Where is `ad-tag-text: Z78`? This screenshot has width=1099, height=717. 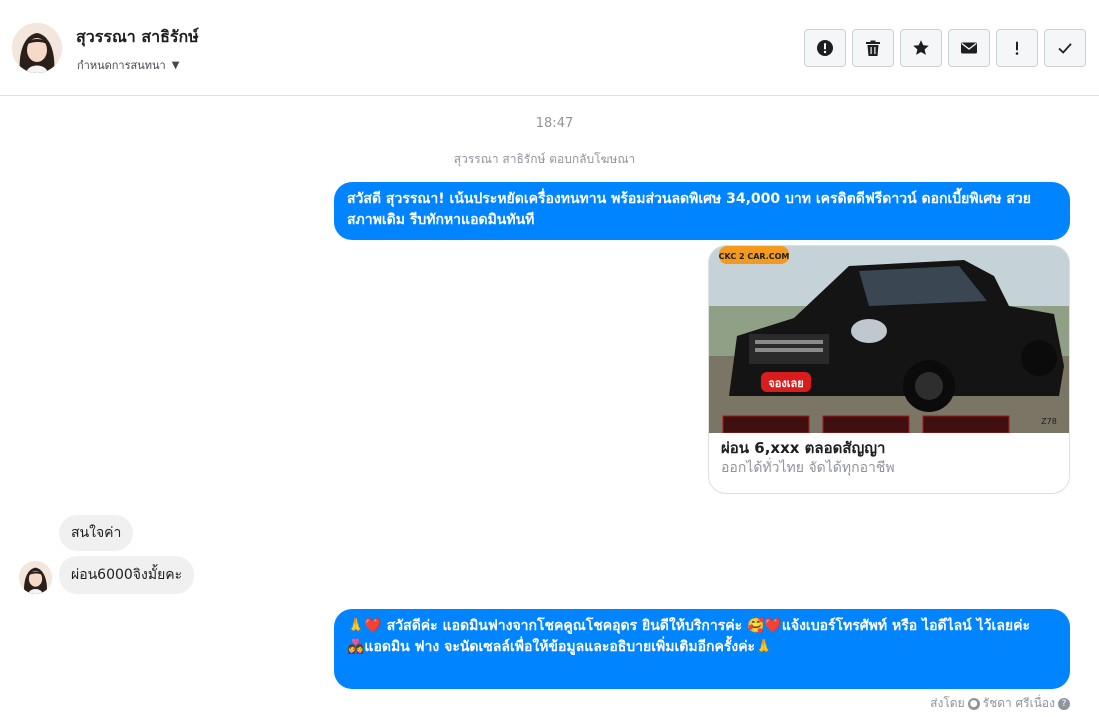
ad-tag-text: Z78 is located at coordinates (1049, 421).